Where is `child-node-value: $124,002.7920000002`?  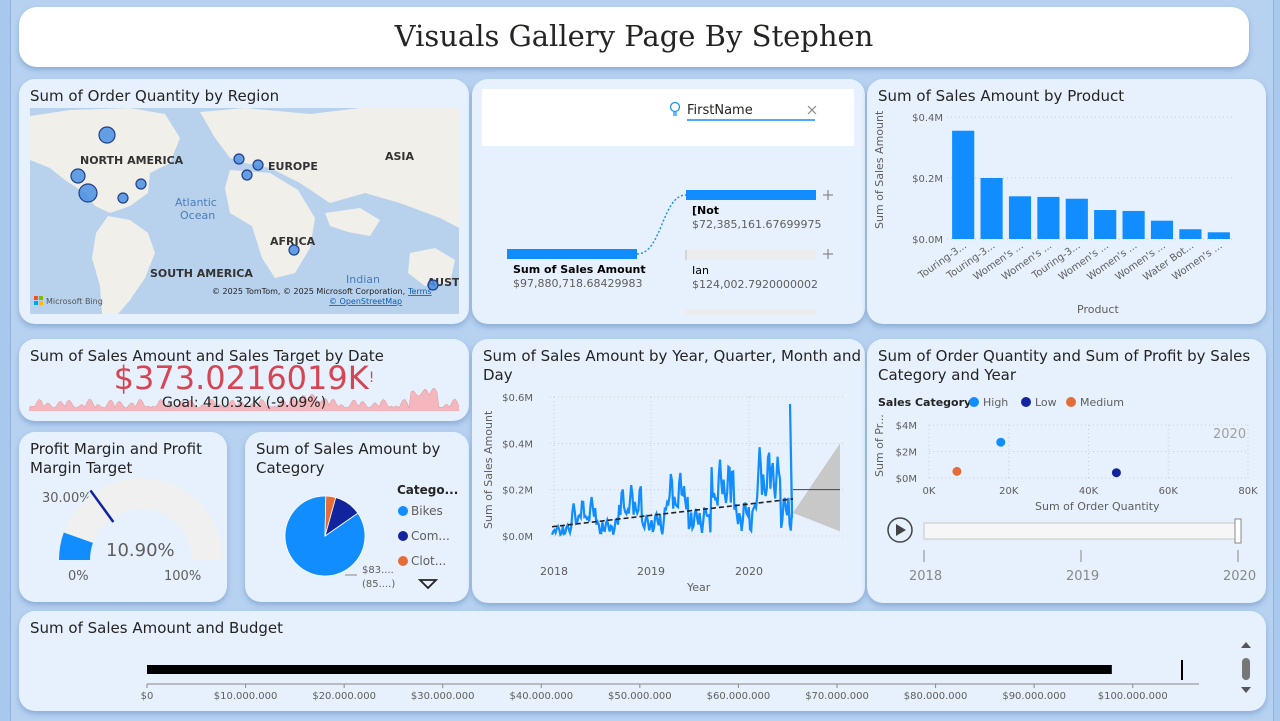 child-node-value: $124,002.7920000002 is located at coordinates (755, 284).